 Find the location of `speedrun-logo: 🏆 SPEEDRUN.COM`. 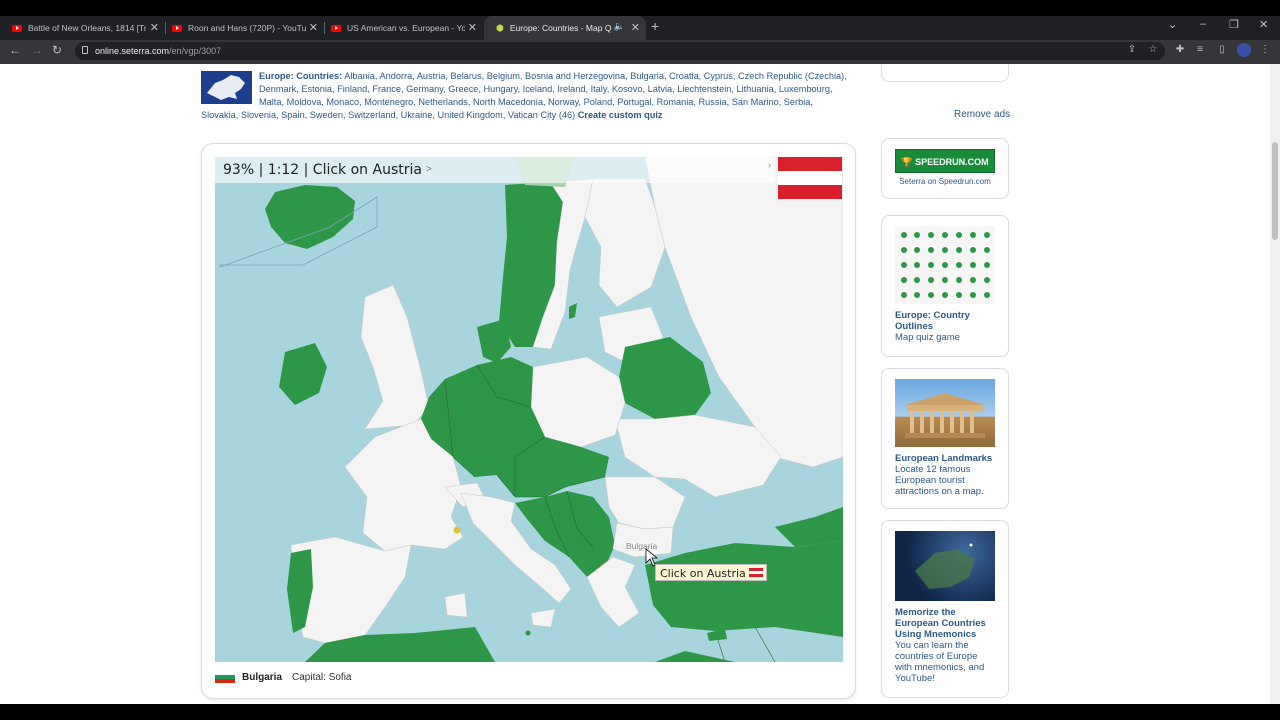

speedrun-logo: 🏆 SPEEDRUN.COM is located at coordinates (945, 161).